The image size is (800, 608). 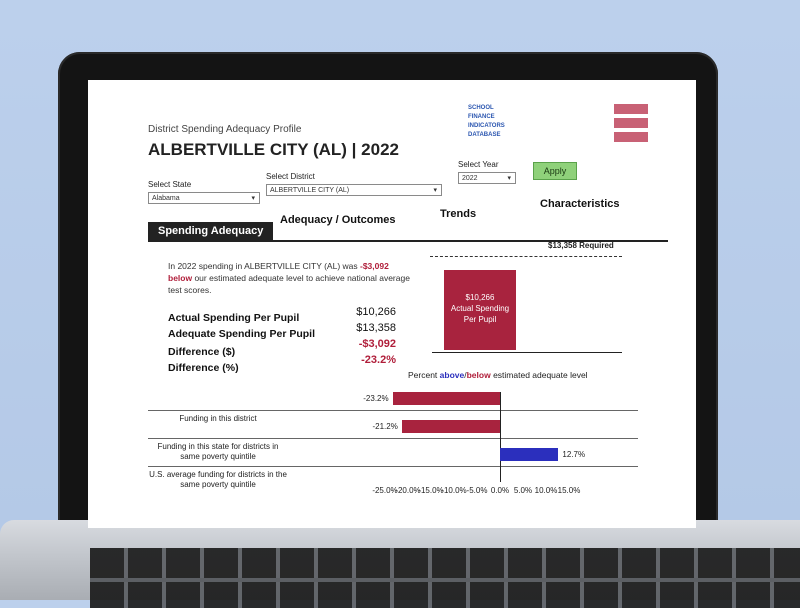 What do you see at coordinates (539, 375) in the screenshot?
I see `pct-title-part-2: estimated adequate level` at bounding box center [539, 375].